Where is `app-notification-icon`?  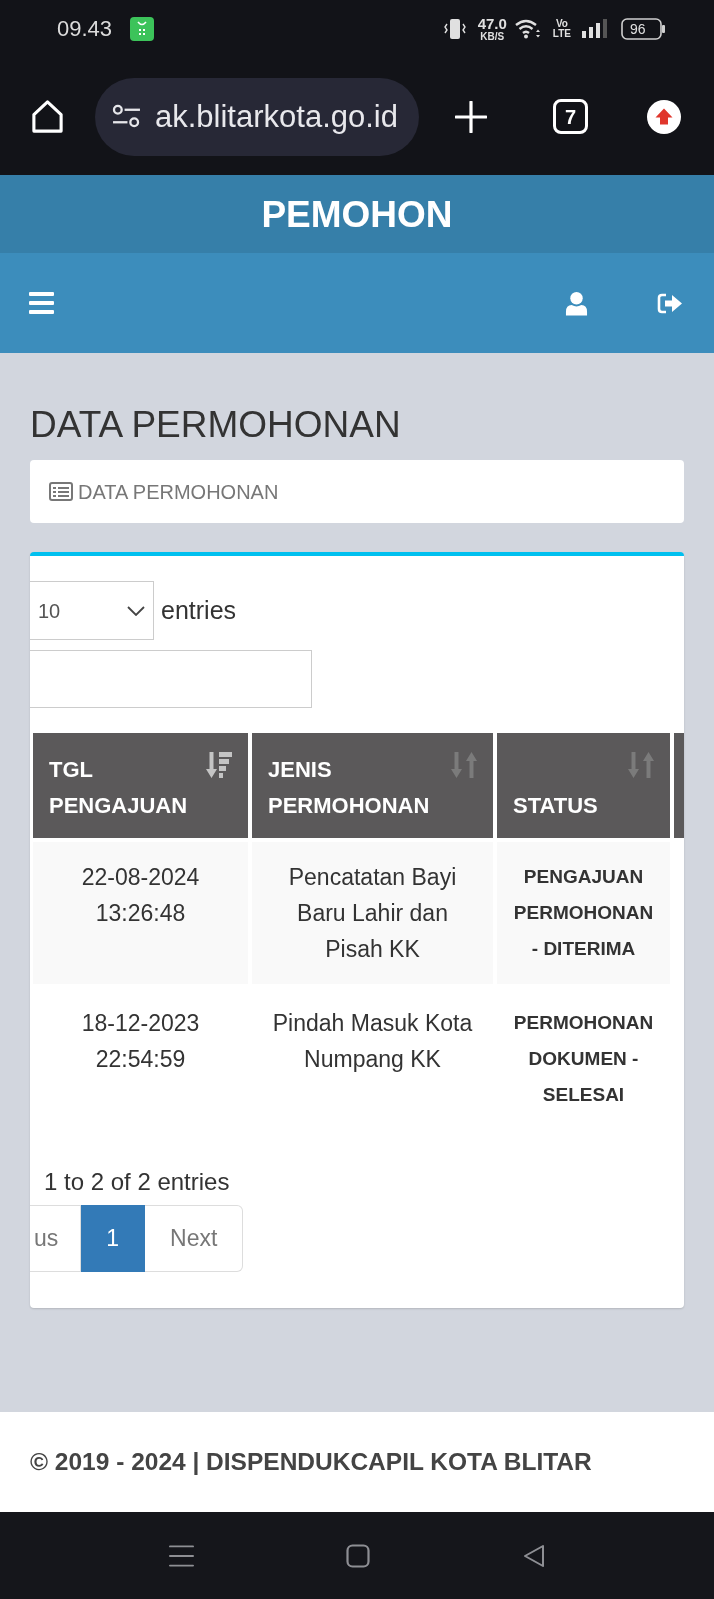 app-notification-icon is located at coordinates (142, 29).